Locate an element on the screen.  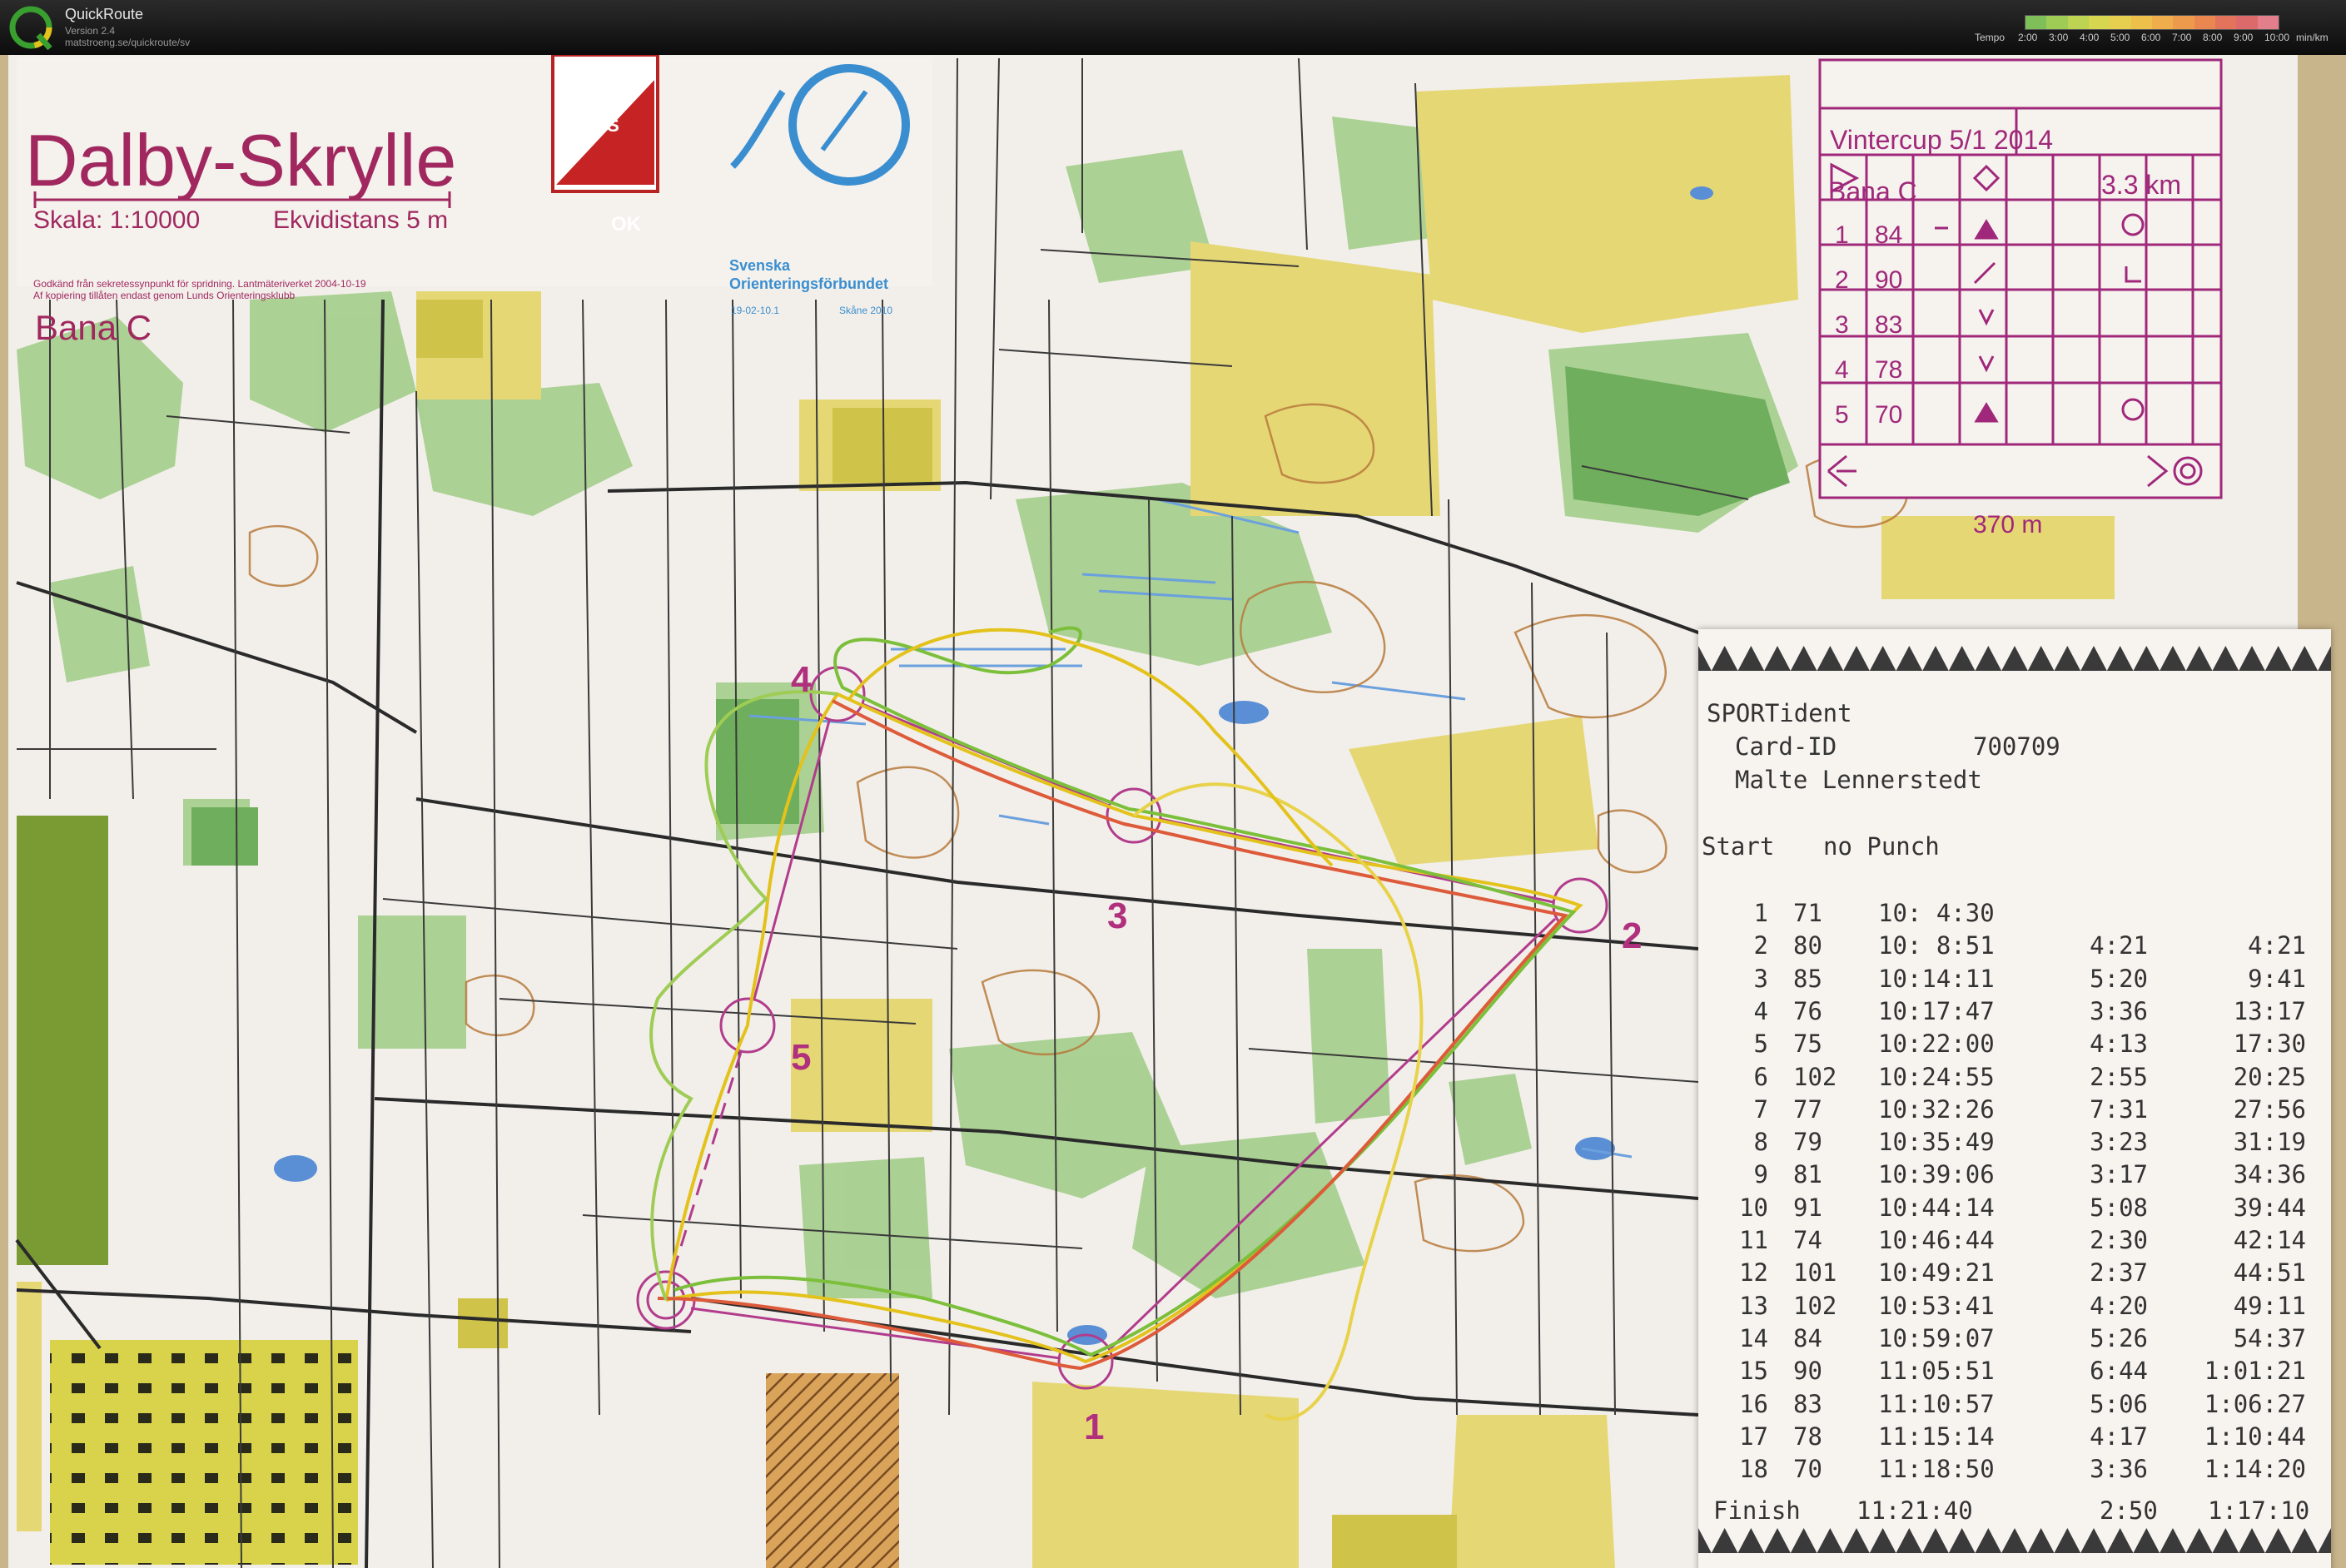
control-description-code: 70 is located at coordinates (1889, 415).